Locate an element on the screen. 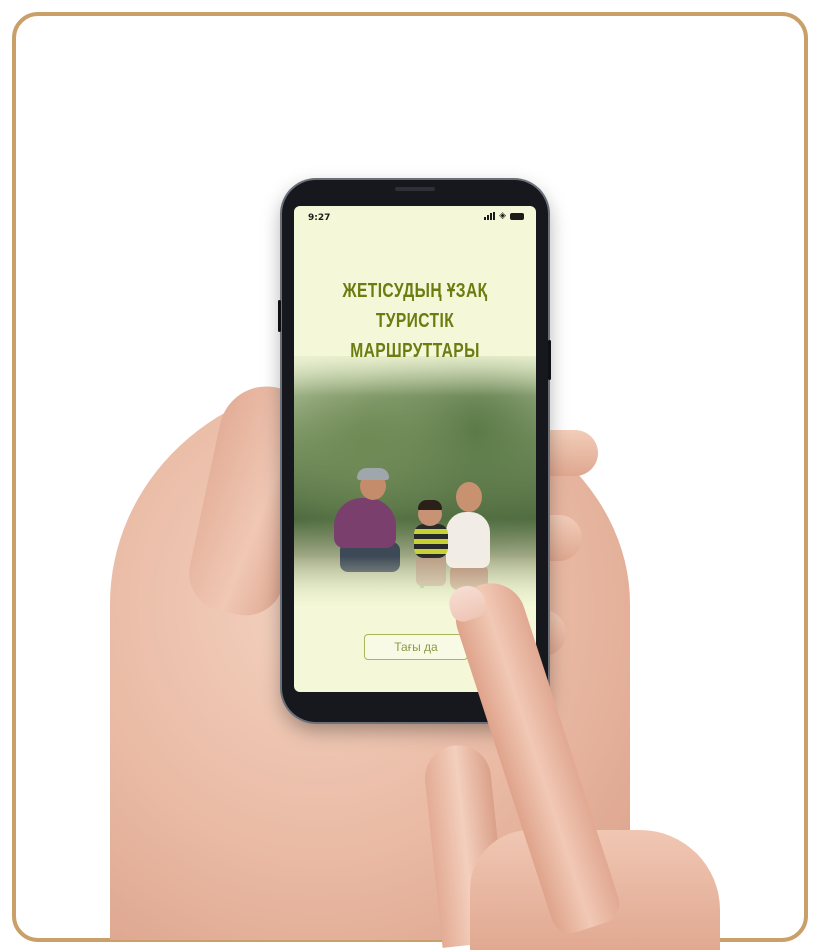 Image resolution: width=815 pixels, height=950 pixels. status-time: 9:27 is located at coordinates (319, 218).